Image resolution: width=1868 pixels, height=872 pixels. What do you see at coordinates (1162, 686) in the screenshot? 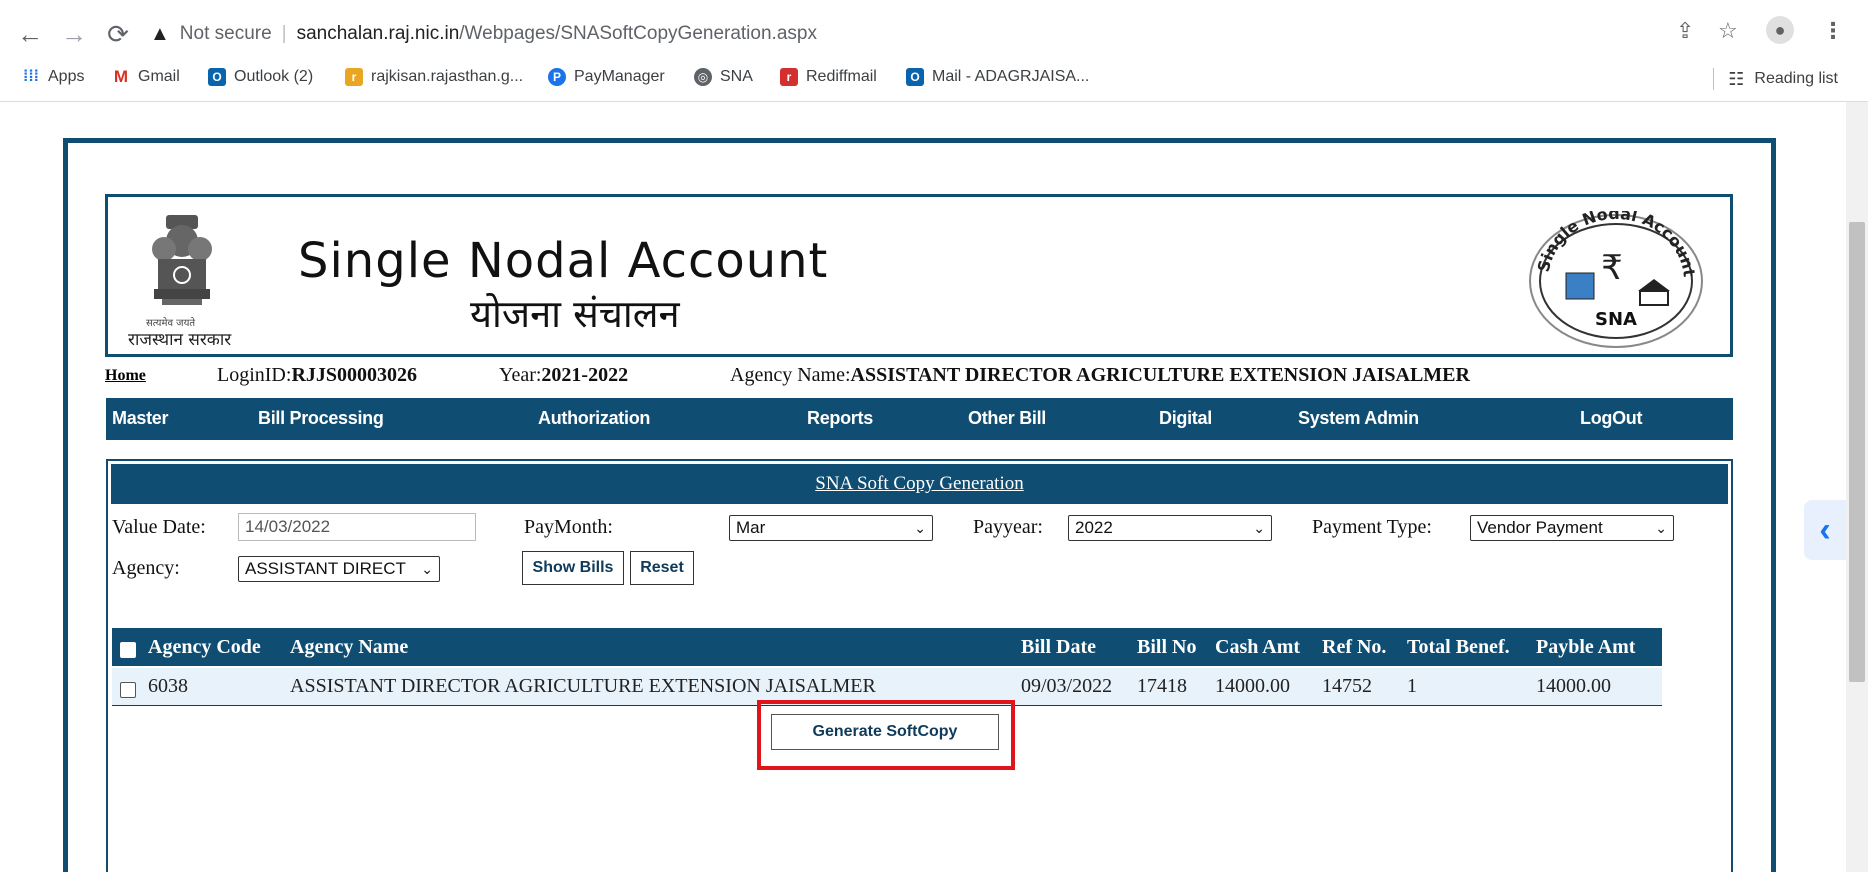
I see `cell-bill-no: 17418` at bounding box center [1162, 686].